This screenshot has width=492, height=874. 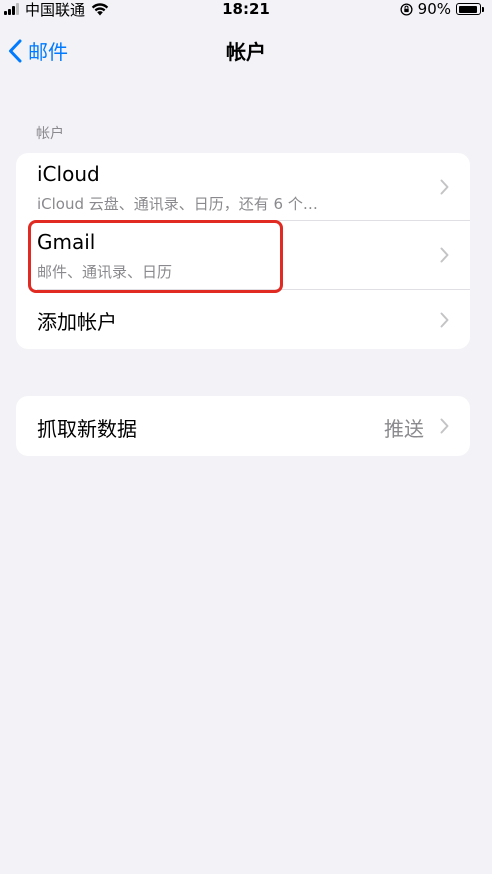 What do you see at coordinates (404, 429) in the screenshot?
I see `fetch-new-data-value: 推送` at bounding box center [404, 429].